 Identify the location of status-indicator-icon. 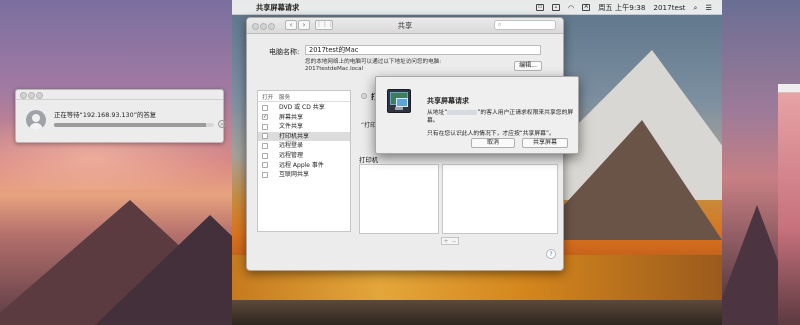
(364, 96).